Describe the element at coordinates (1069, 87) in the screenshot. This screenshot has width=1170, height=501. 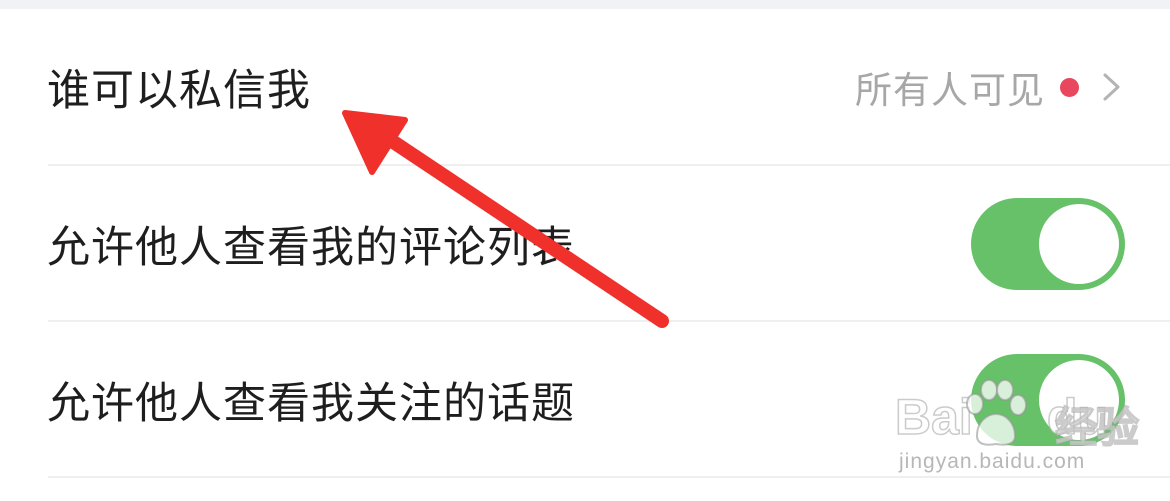
I see `red-dot-badge` at that location.